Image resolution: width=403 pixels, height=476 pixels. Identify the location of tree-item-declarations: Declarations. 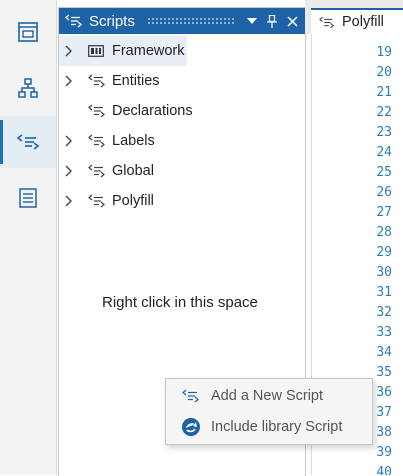
(182, 111).